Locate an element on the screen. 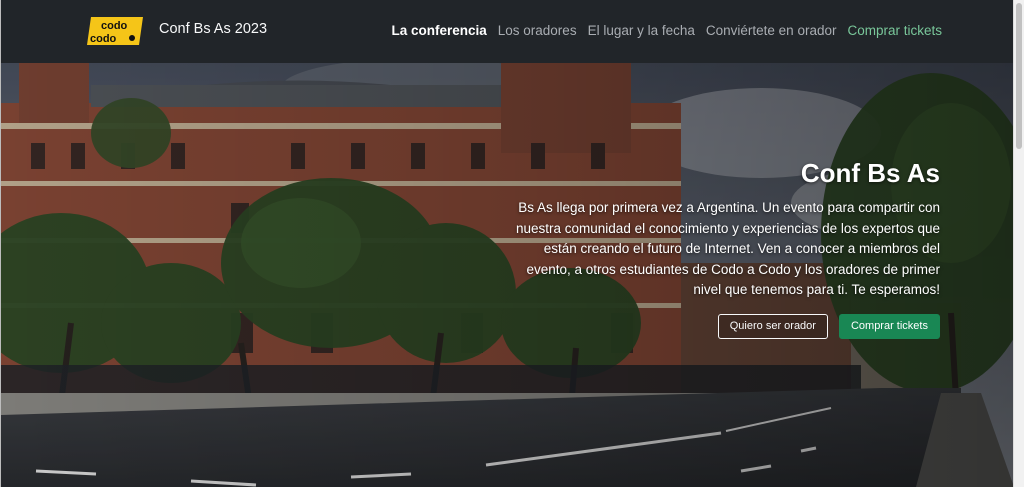 The image size is (1024, 487). nav-link-la-conferencia: La conferencia is located at coordinates (438, 30).